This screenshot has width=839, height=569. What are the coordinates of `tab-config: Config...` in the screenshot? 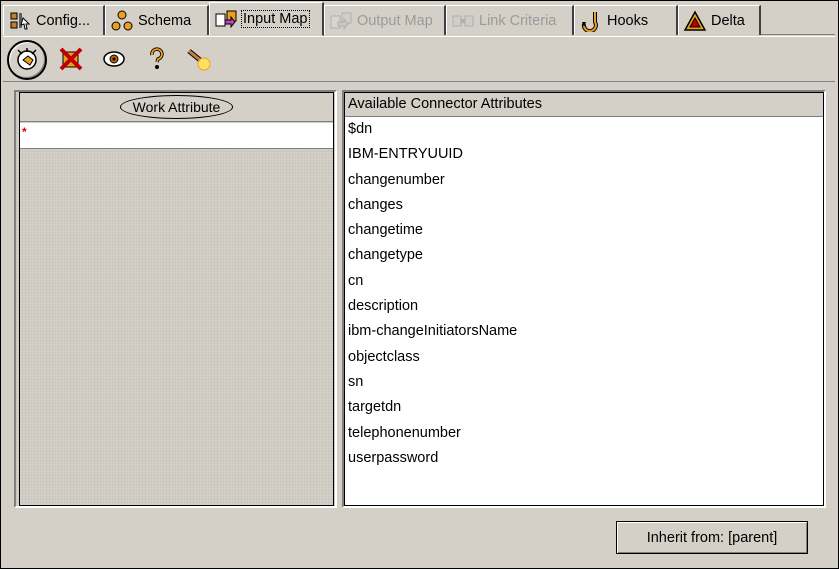 It's located at (54, 20).